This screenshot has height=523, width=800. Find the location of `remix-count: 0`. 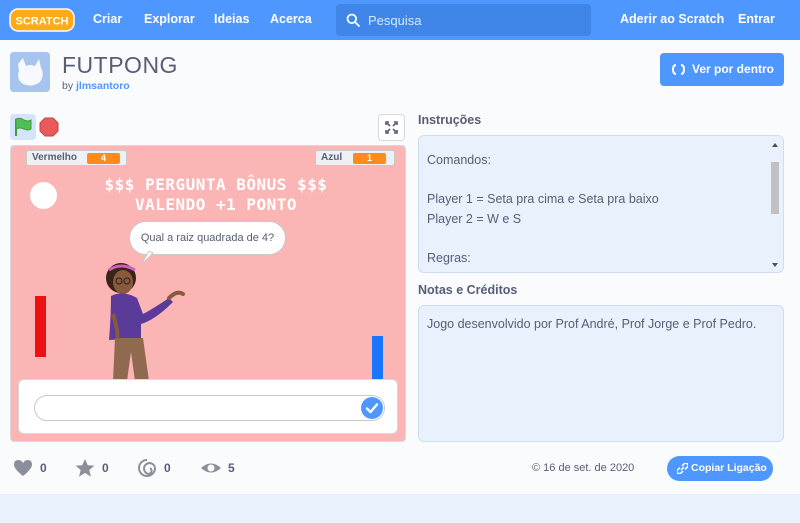

remix-count: 0 is located at coordinates (167, 468).